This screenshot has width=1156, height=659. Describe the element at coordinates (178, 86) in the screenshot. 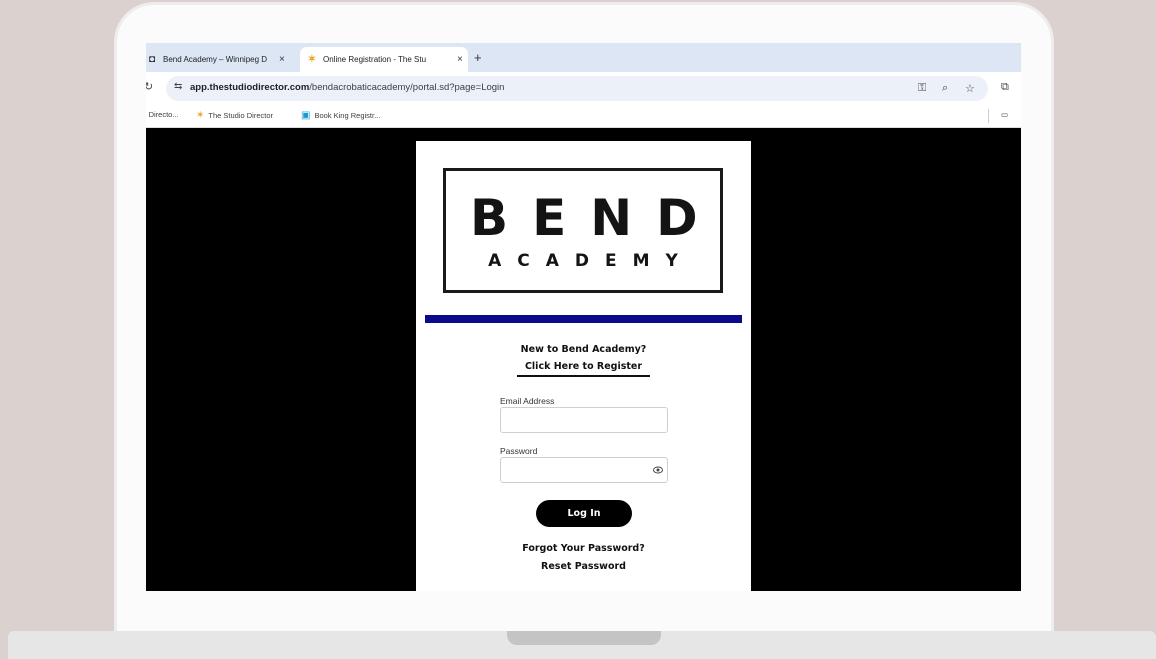

I see `site-info-icon: ⇆` at that location.